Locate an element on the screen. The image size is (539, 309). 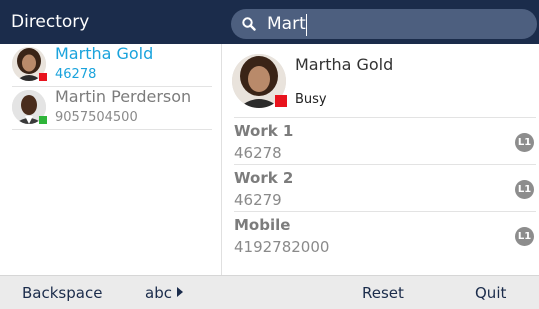
phone-number: 46278 is located at coordinates (258, 153).